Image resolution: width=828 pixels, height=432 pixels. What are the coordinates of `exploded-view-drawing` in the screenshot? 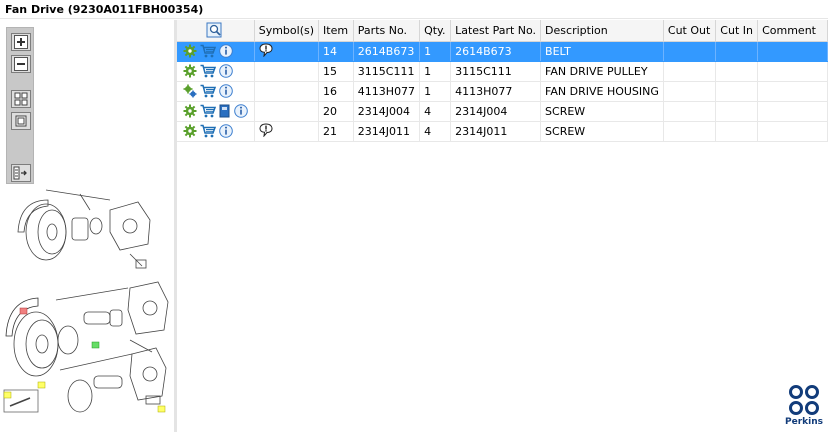 It's located at (87, 301).